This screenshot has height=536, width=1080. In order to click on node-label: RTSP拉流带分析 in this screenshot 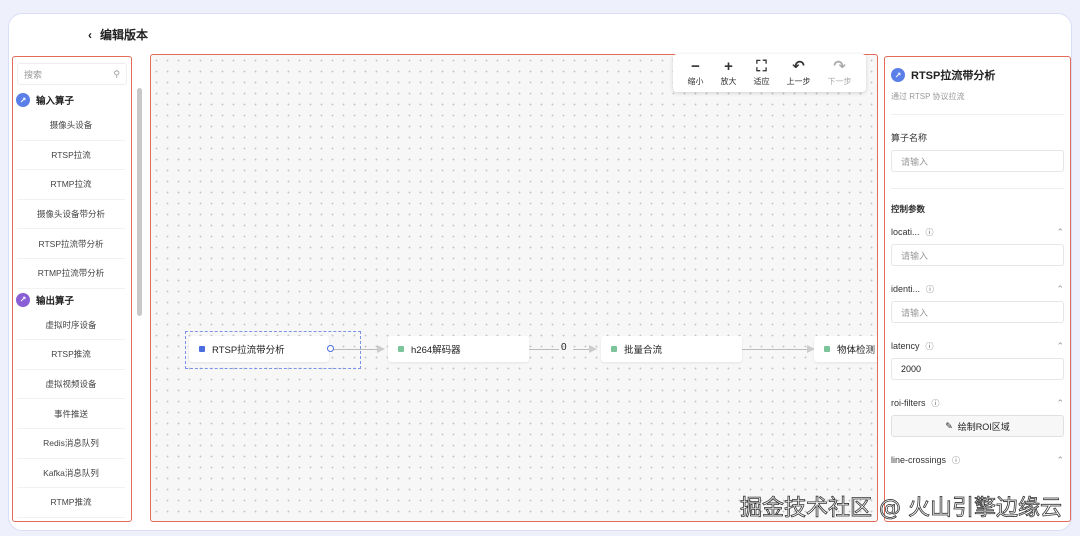, I will do `click(248, 350)`.